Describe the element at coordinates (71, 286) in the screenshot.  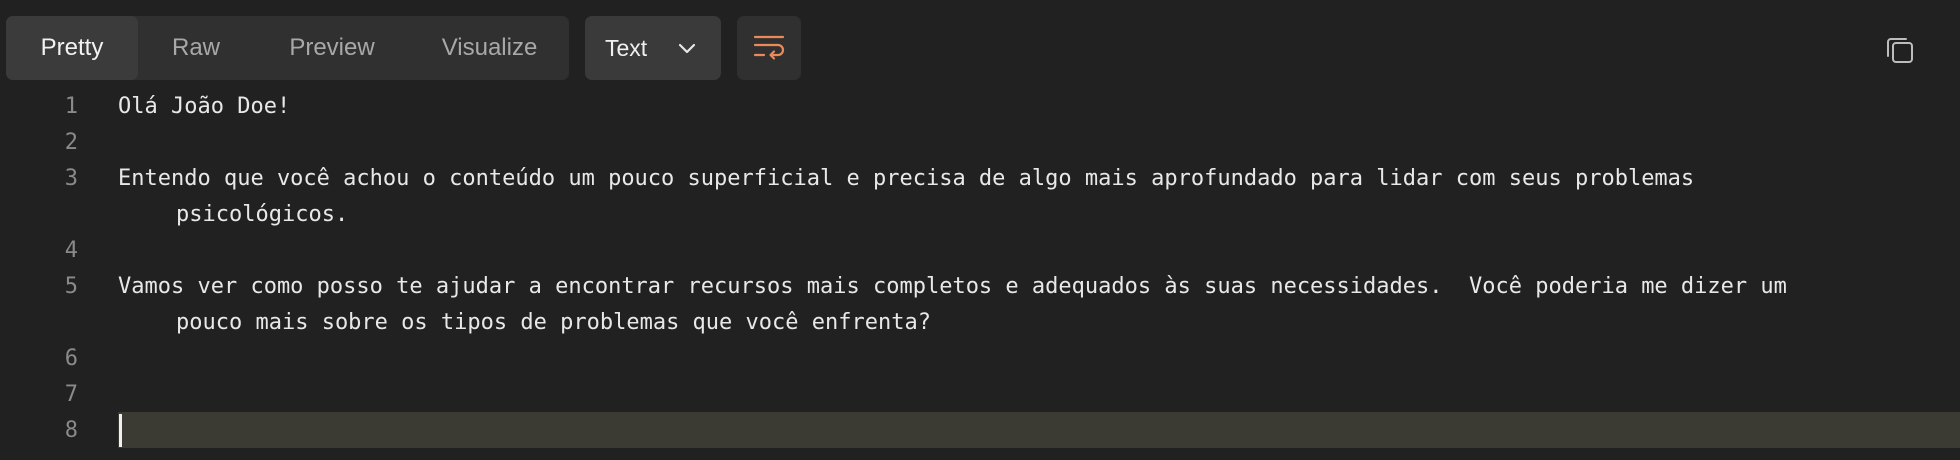
I see `line-number: 5` at that location.